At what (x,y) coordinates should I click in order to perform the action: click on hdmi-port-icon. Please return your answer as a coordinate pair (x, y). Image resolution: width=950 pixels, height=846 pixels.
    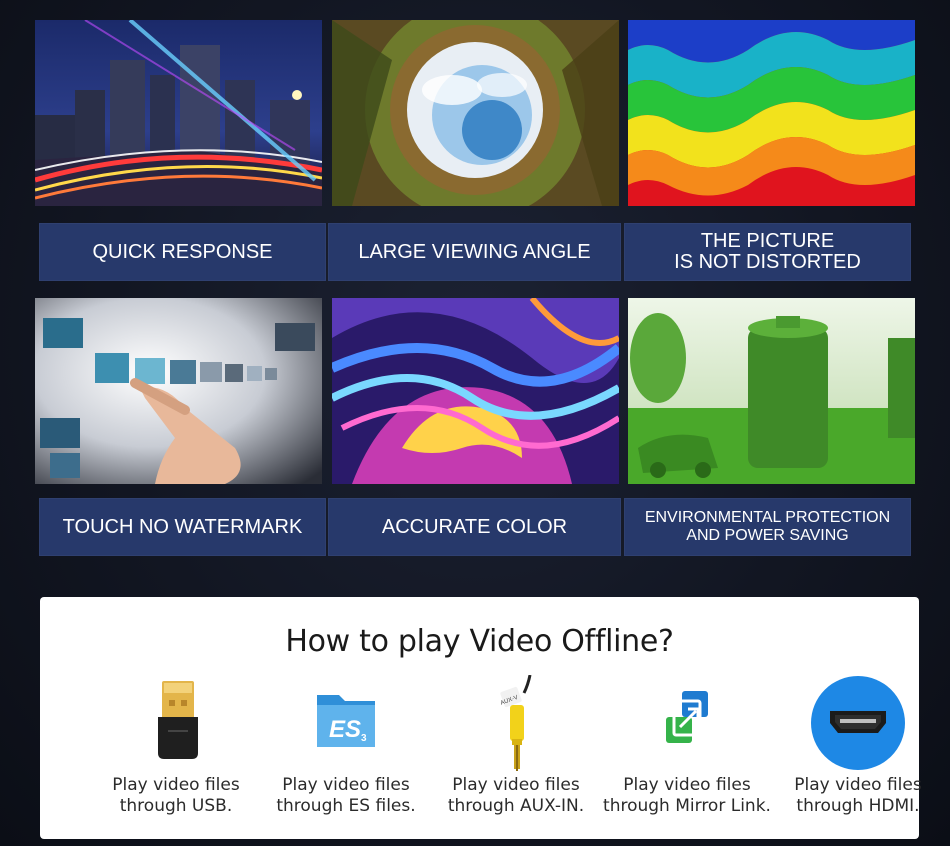
    Looking at the image, I should click on (858, 725).